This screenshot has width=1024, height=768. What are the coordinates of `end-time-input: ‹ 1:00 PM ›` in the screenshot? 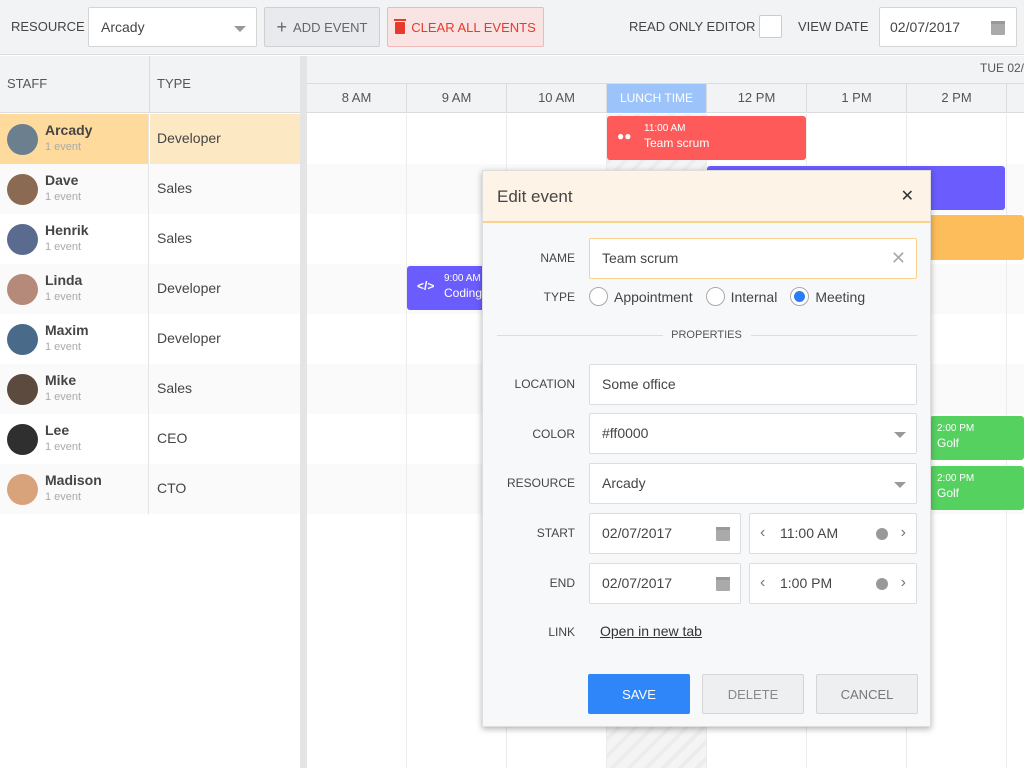 It's located at (833, 583).